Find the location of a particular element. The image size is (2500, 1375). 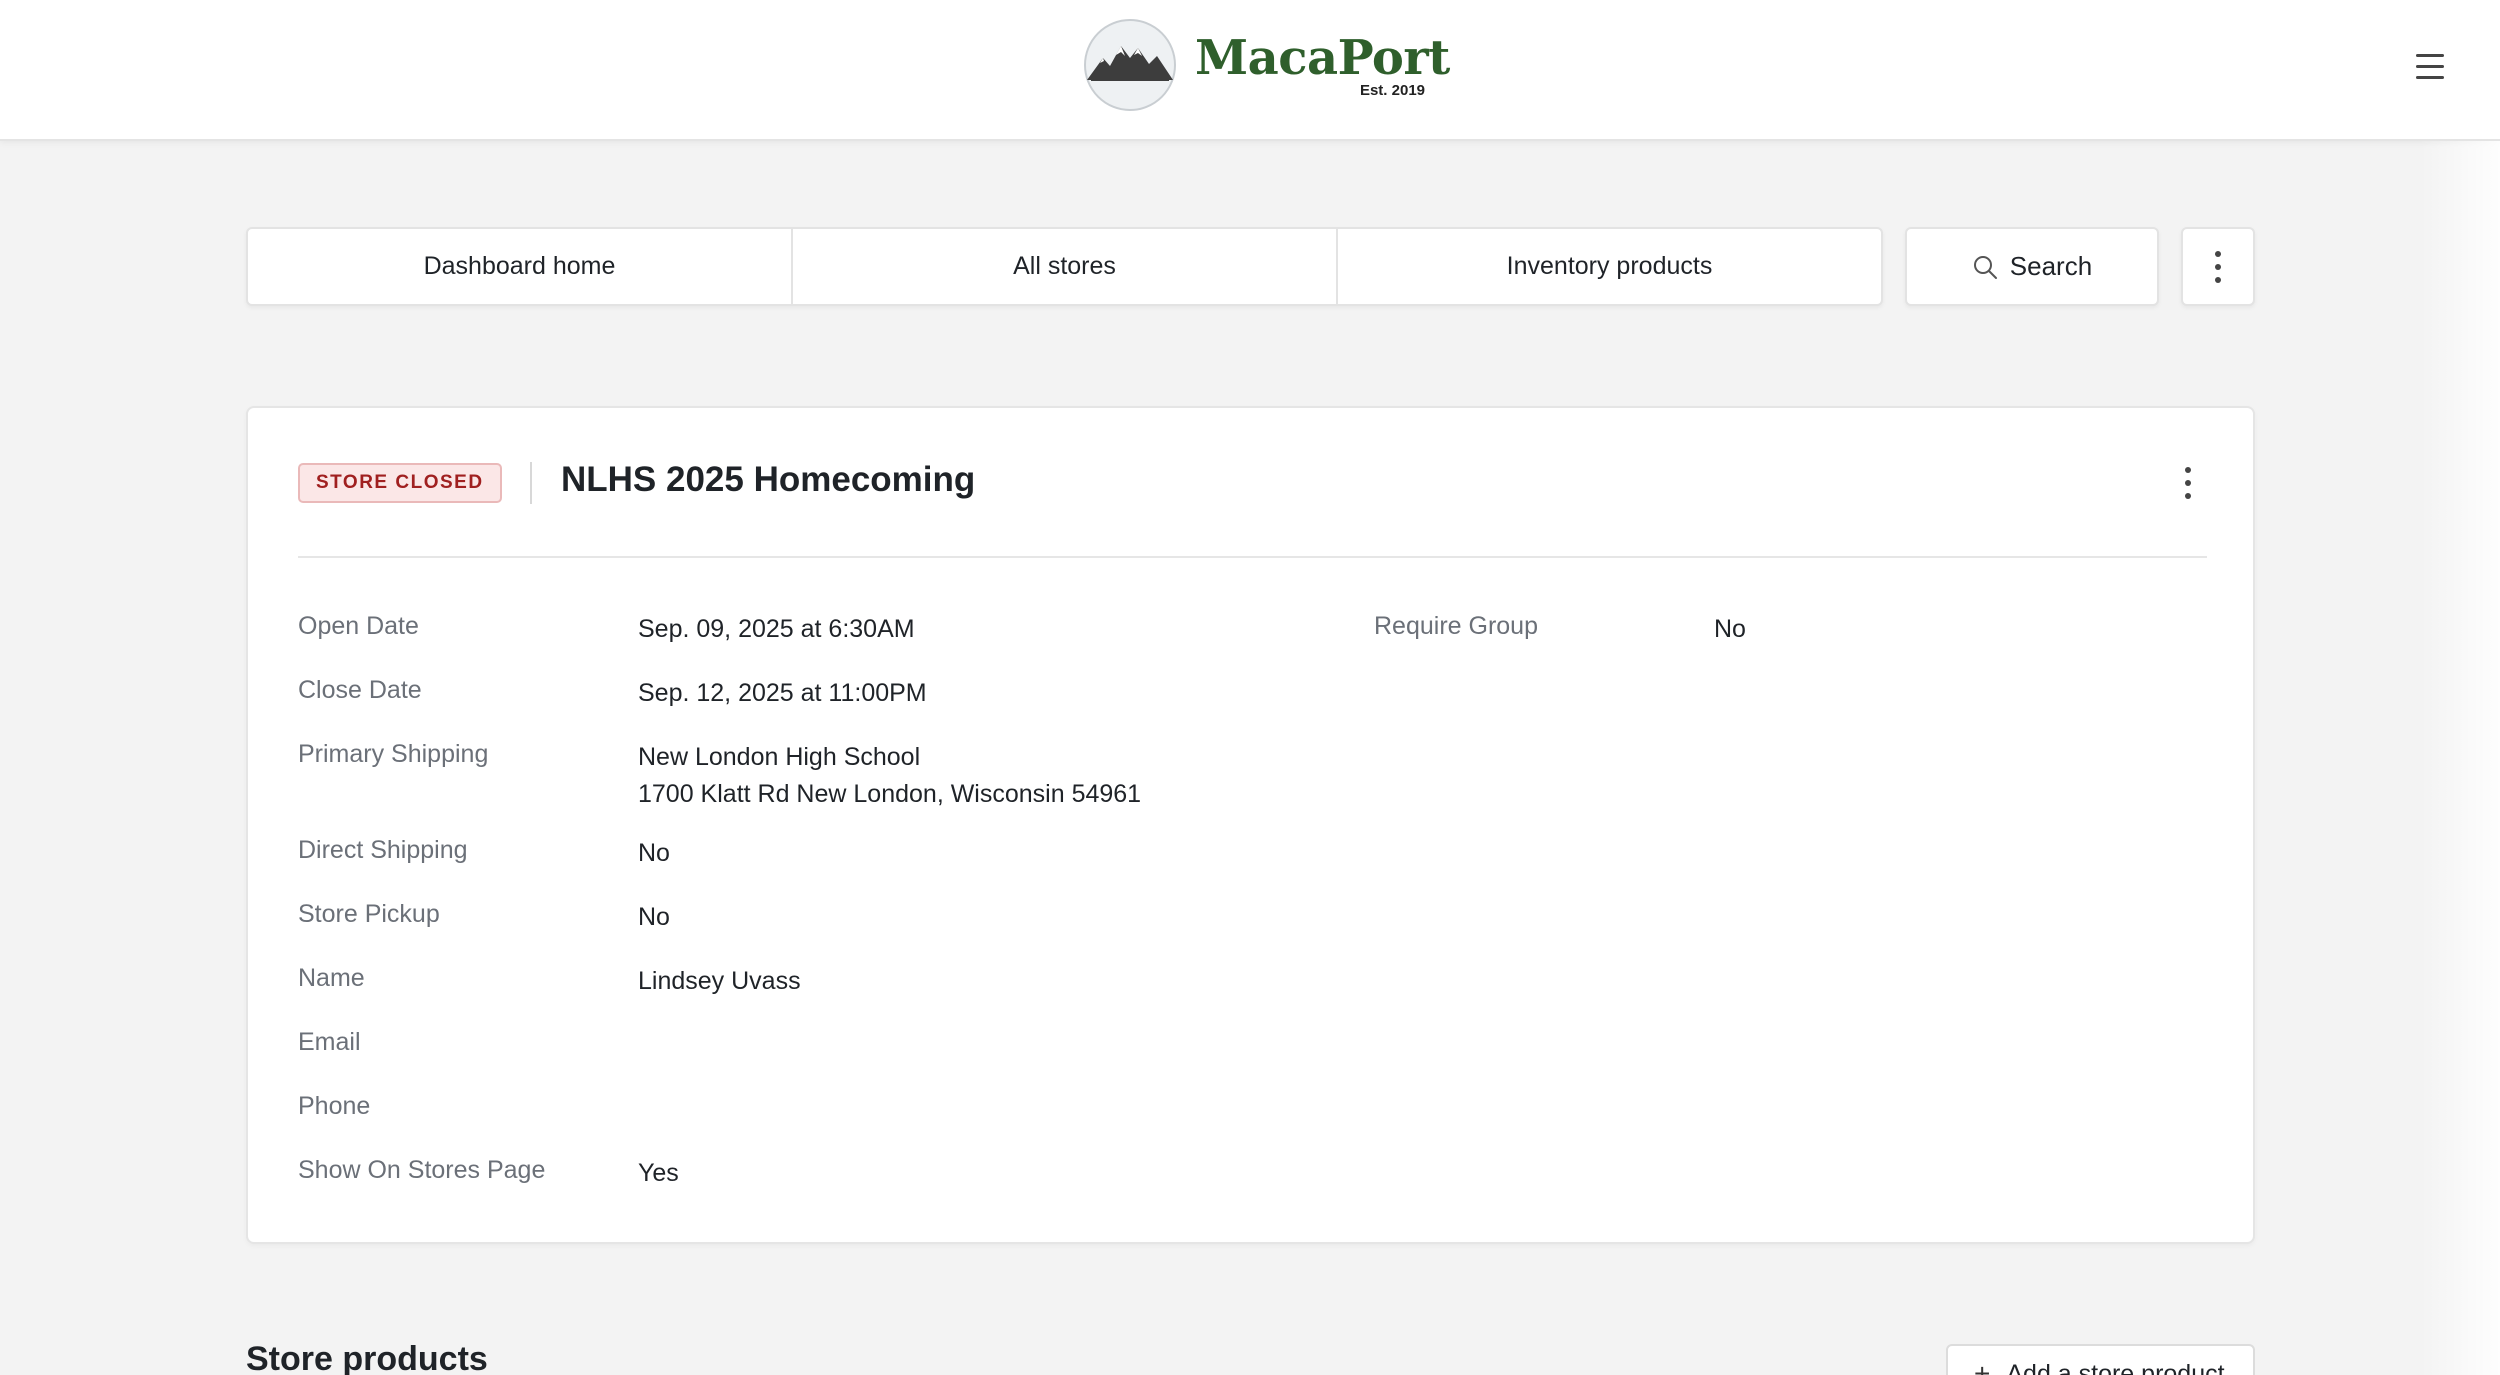

phone-label: Phone is located at coordinates (334, 1106).